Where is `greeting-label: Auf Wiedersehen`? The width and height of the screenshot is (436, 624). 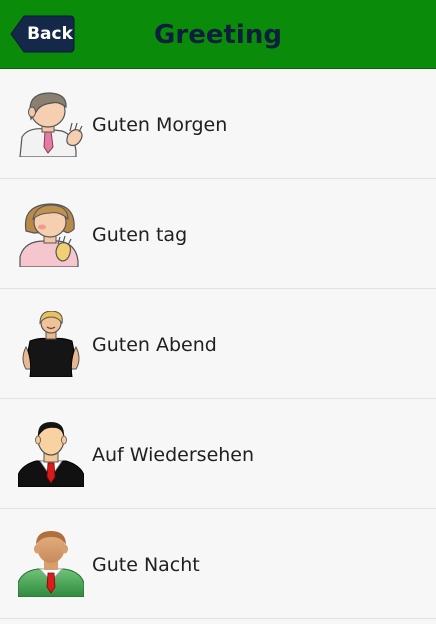 greeting-label: Auf Wiedersehen is located at coordinates (173, 455).